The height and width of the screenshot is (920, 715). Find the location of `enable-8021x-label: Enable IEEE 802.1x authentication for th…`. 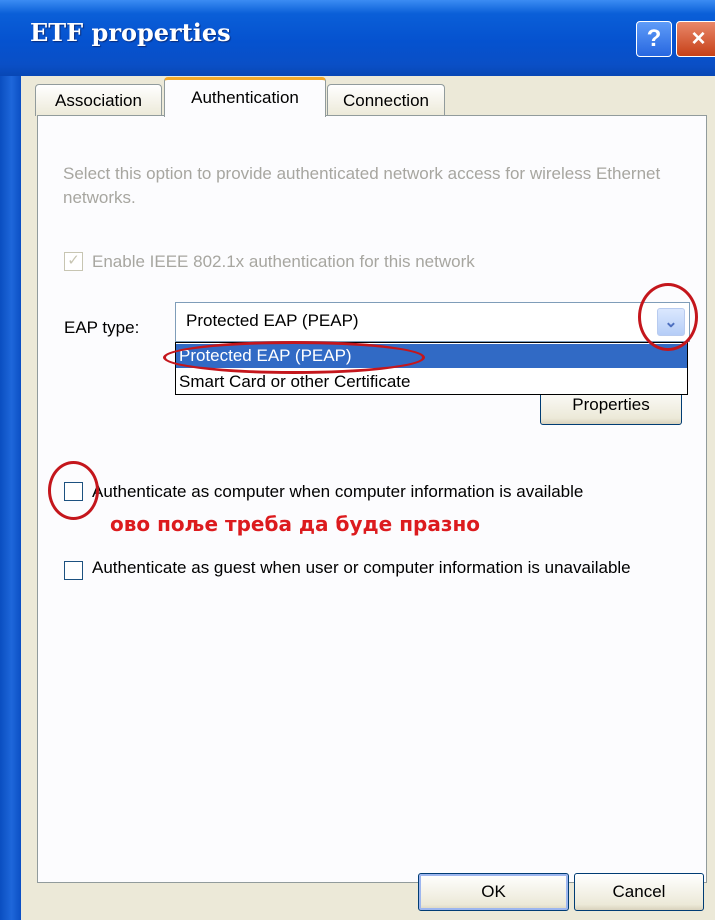

enable-8021x-label: Enable IEEE 802.1x authentication for th… is located at coordinates (283, 261).